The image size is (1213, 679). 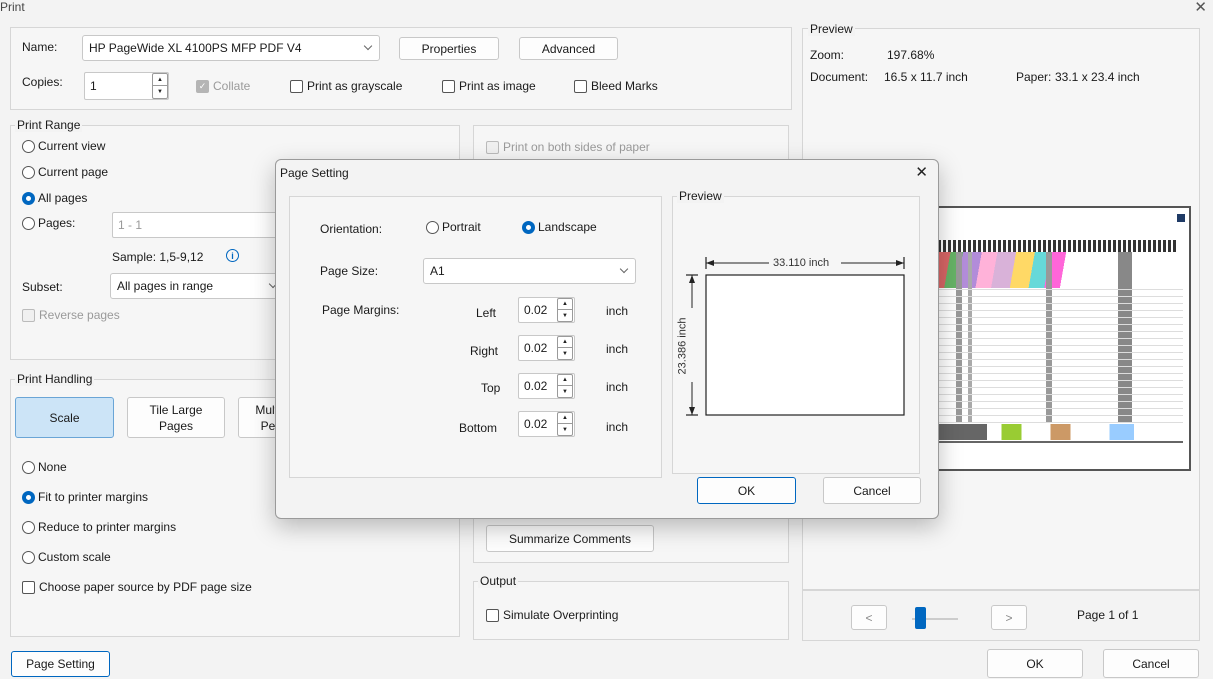 What do you see at coordinates (176, 425) in the screenshot?
I see `tile-label-2: Pages` at bounding box center [176, 425].